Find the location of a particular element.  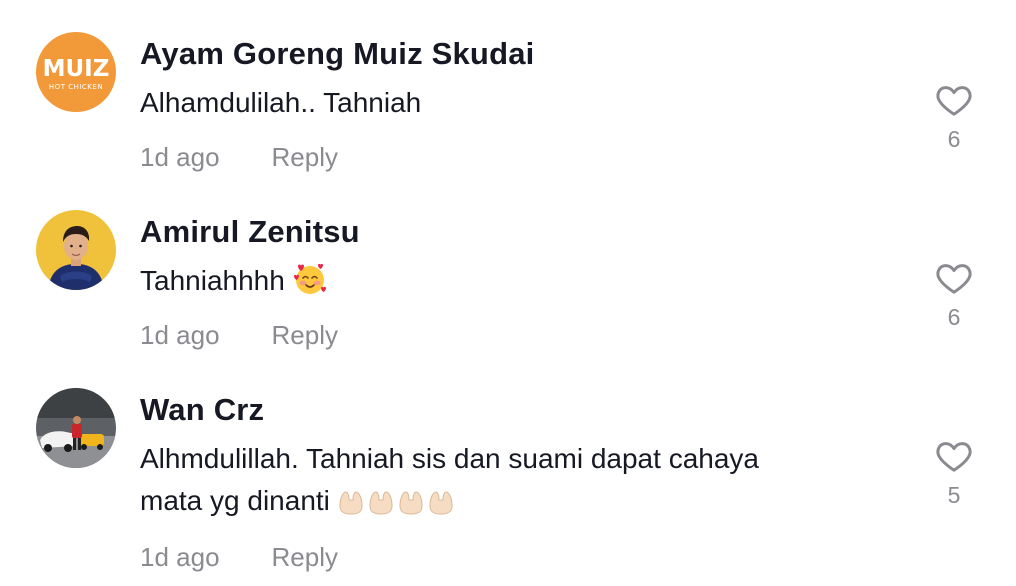

avatar: MUIZ HOT CHICKEN is located at coordinates (76, 72).